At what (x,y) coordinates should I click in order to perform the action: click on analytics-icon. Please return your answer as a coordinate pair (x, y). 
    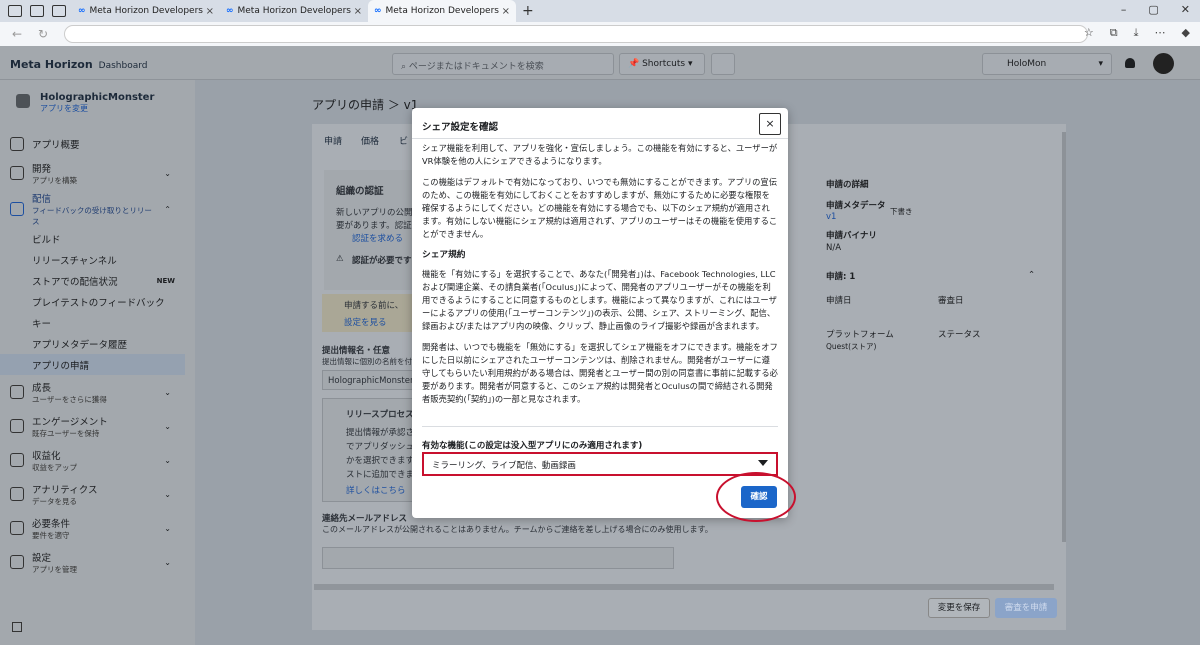
    Looking at the image, I should click on (17, 494).